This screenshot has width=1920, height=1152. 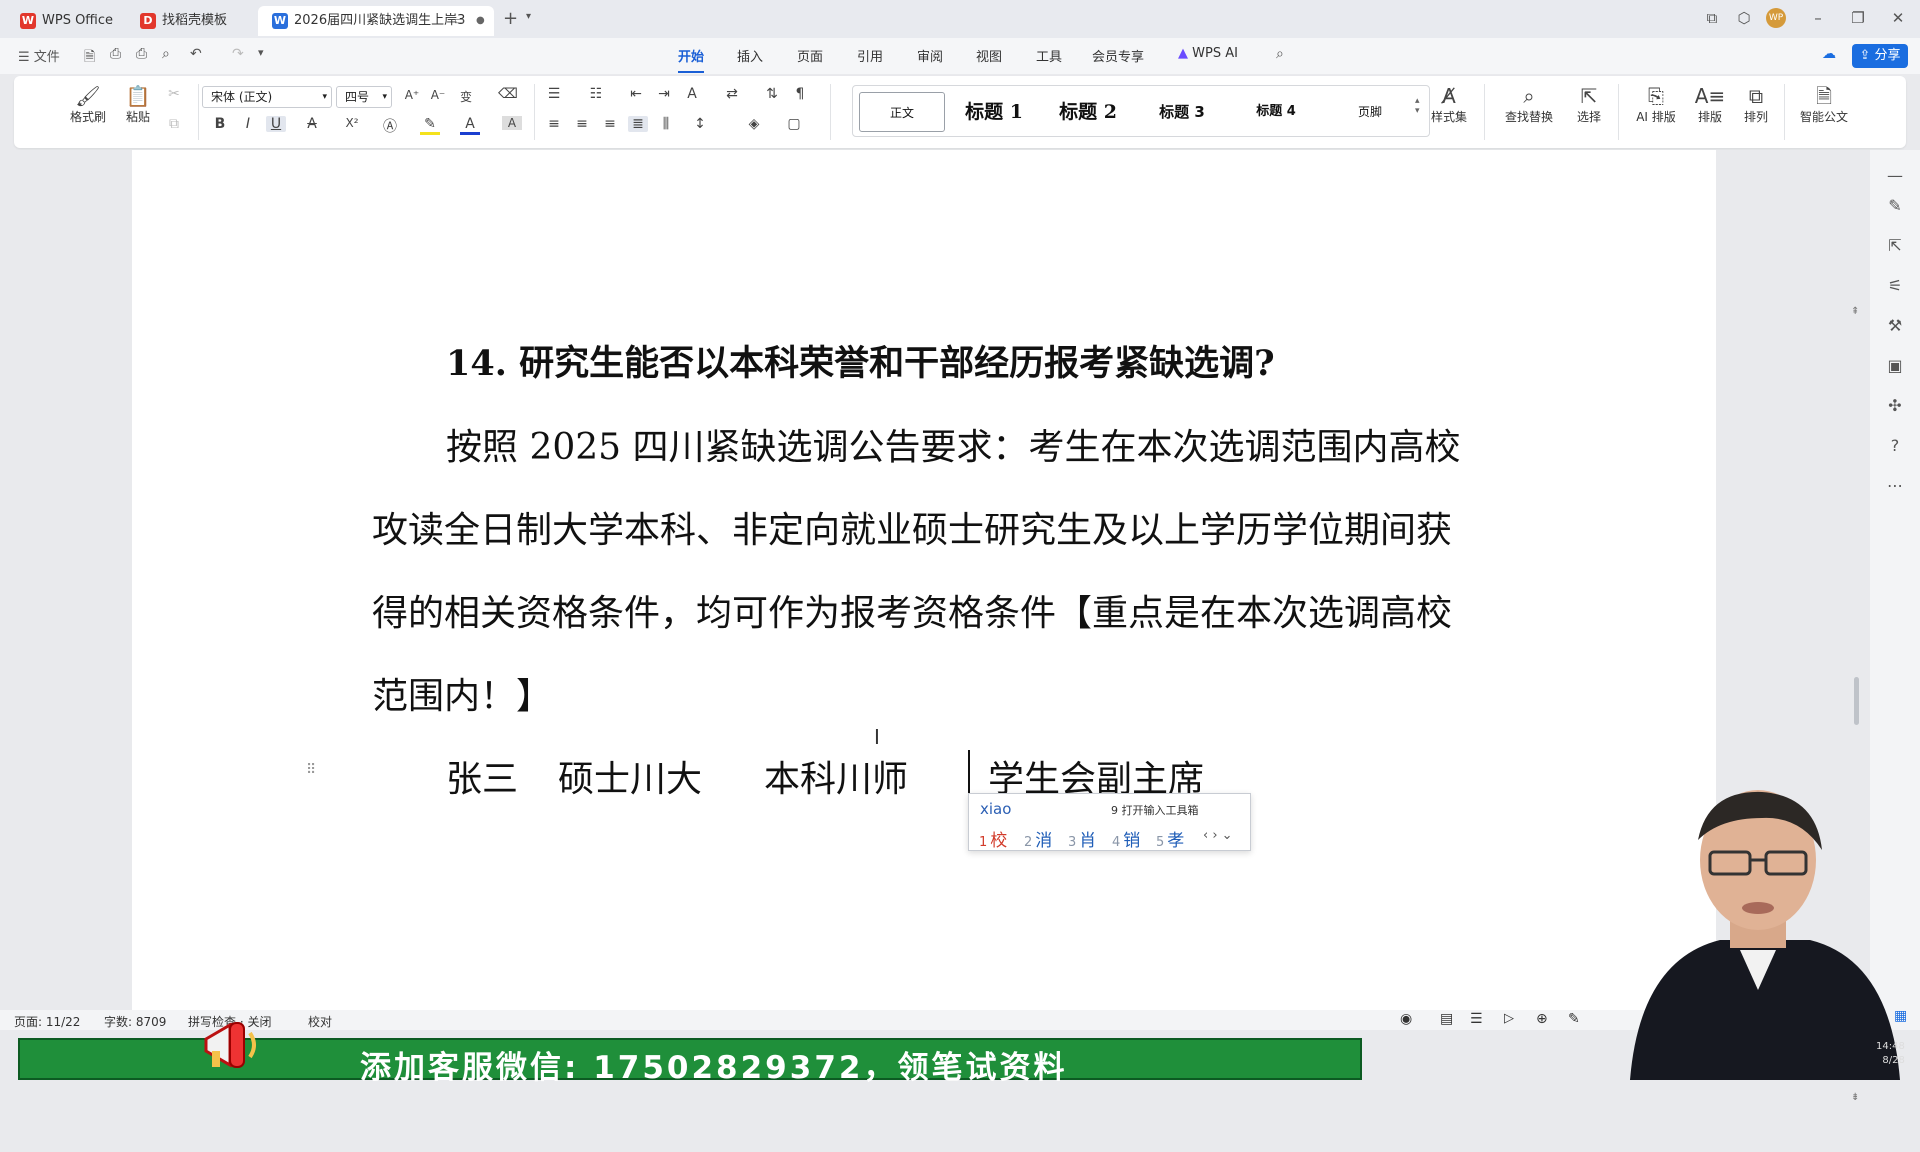 I want to click on tools-icon: ⚒, so click(x=1895, y=328).